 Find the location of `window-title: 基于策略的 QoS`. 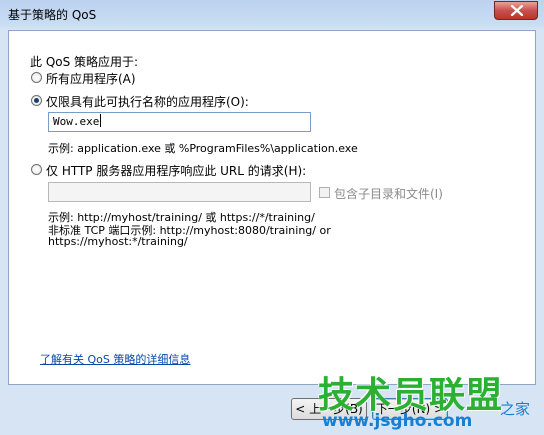

window-title: 基于策略的 QoS is located at coordinates (52, 15).